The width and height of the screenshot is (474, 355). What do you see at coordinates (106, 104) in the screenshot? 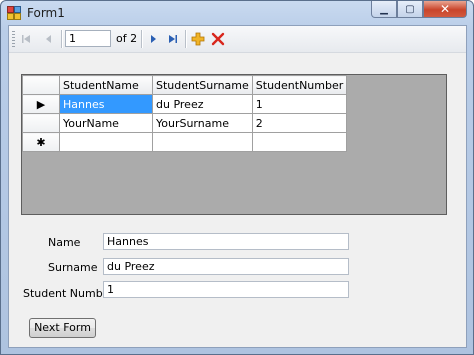
I see `grid-cell: Hannes` at bounding box center [106, 104].